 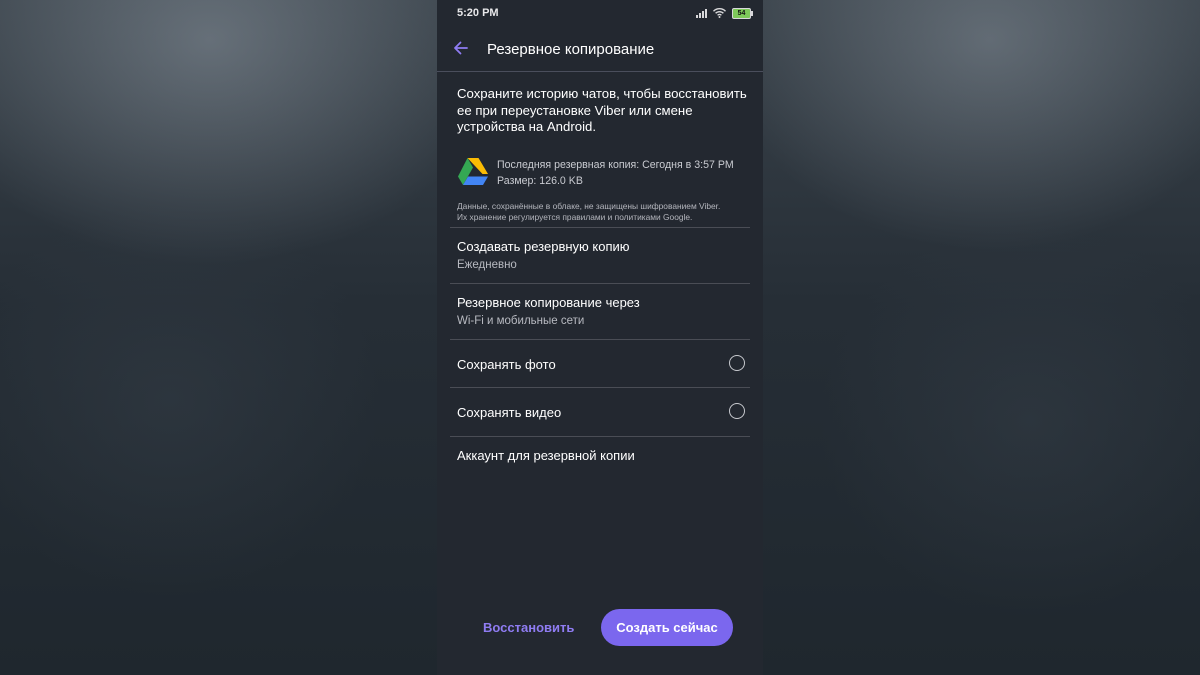 What do you see at coordinates (600, 255) in the screenshot?
I see `create-backup-setting: Создавать резервную копию Ежедневно` at bounding box center [600, 255].